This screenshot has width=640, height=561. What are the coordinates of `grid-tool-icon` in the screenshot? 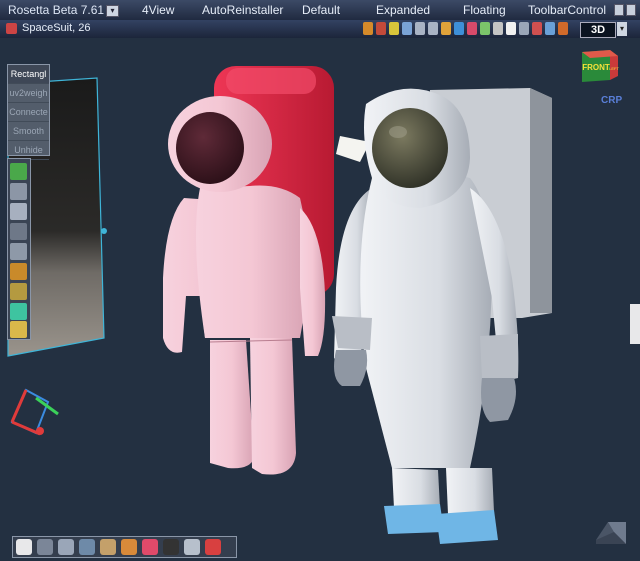 It's located at (87, 547).